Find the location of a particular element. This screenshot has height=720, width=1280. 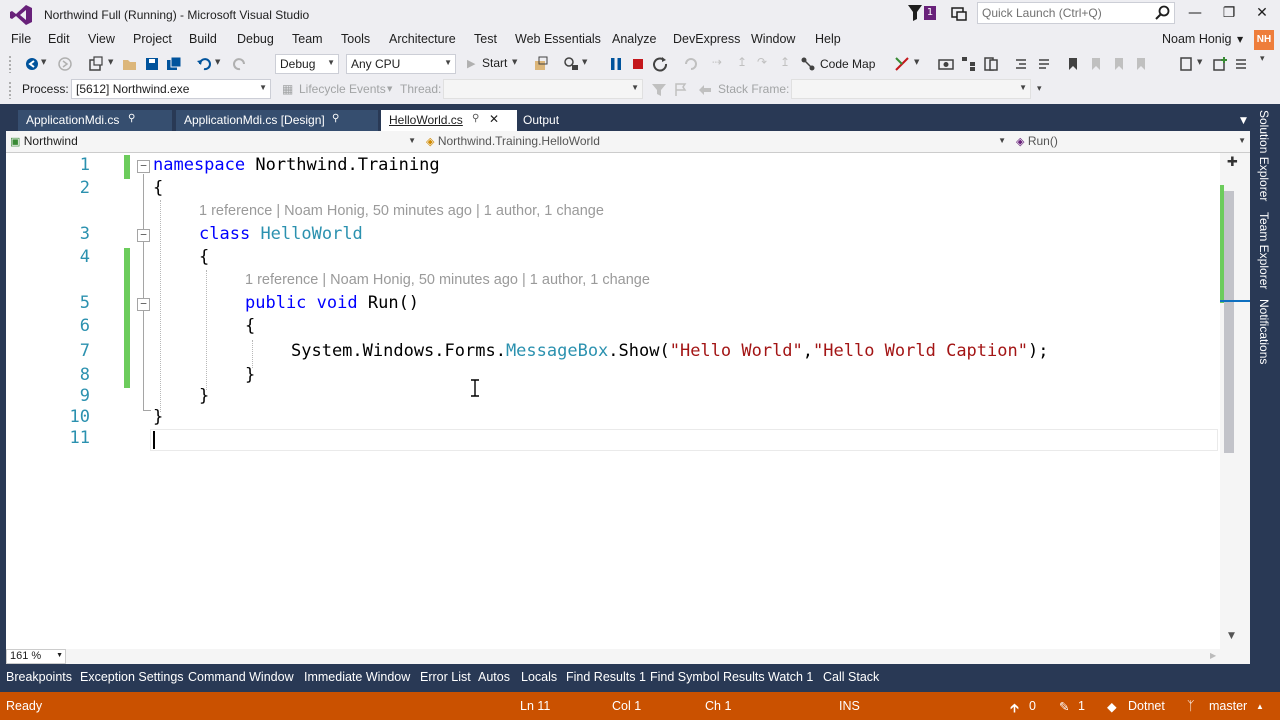

menu-edit: Edit is located at coordinates (59, 39).